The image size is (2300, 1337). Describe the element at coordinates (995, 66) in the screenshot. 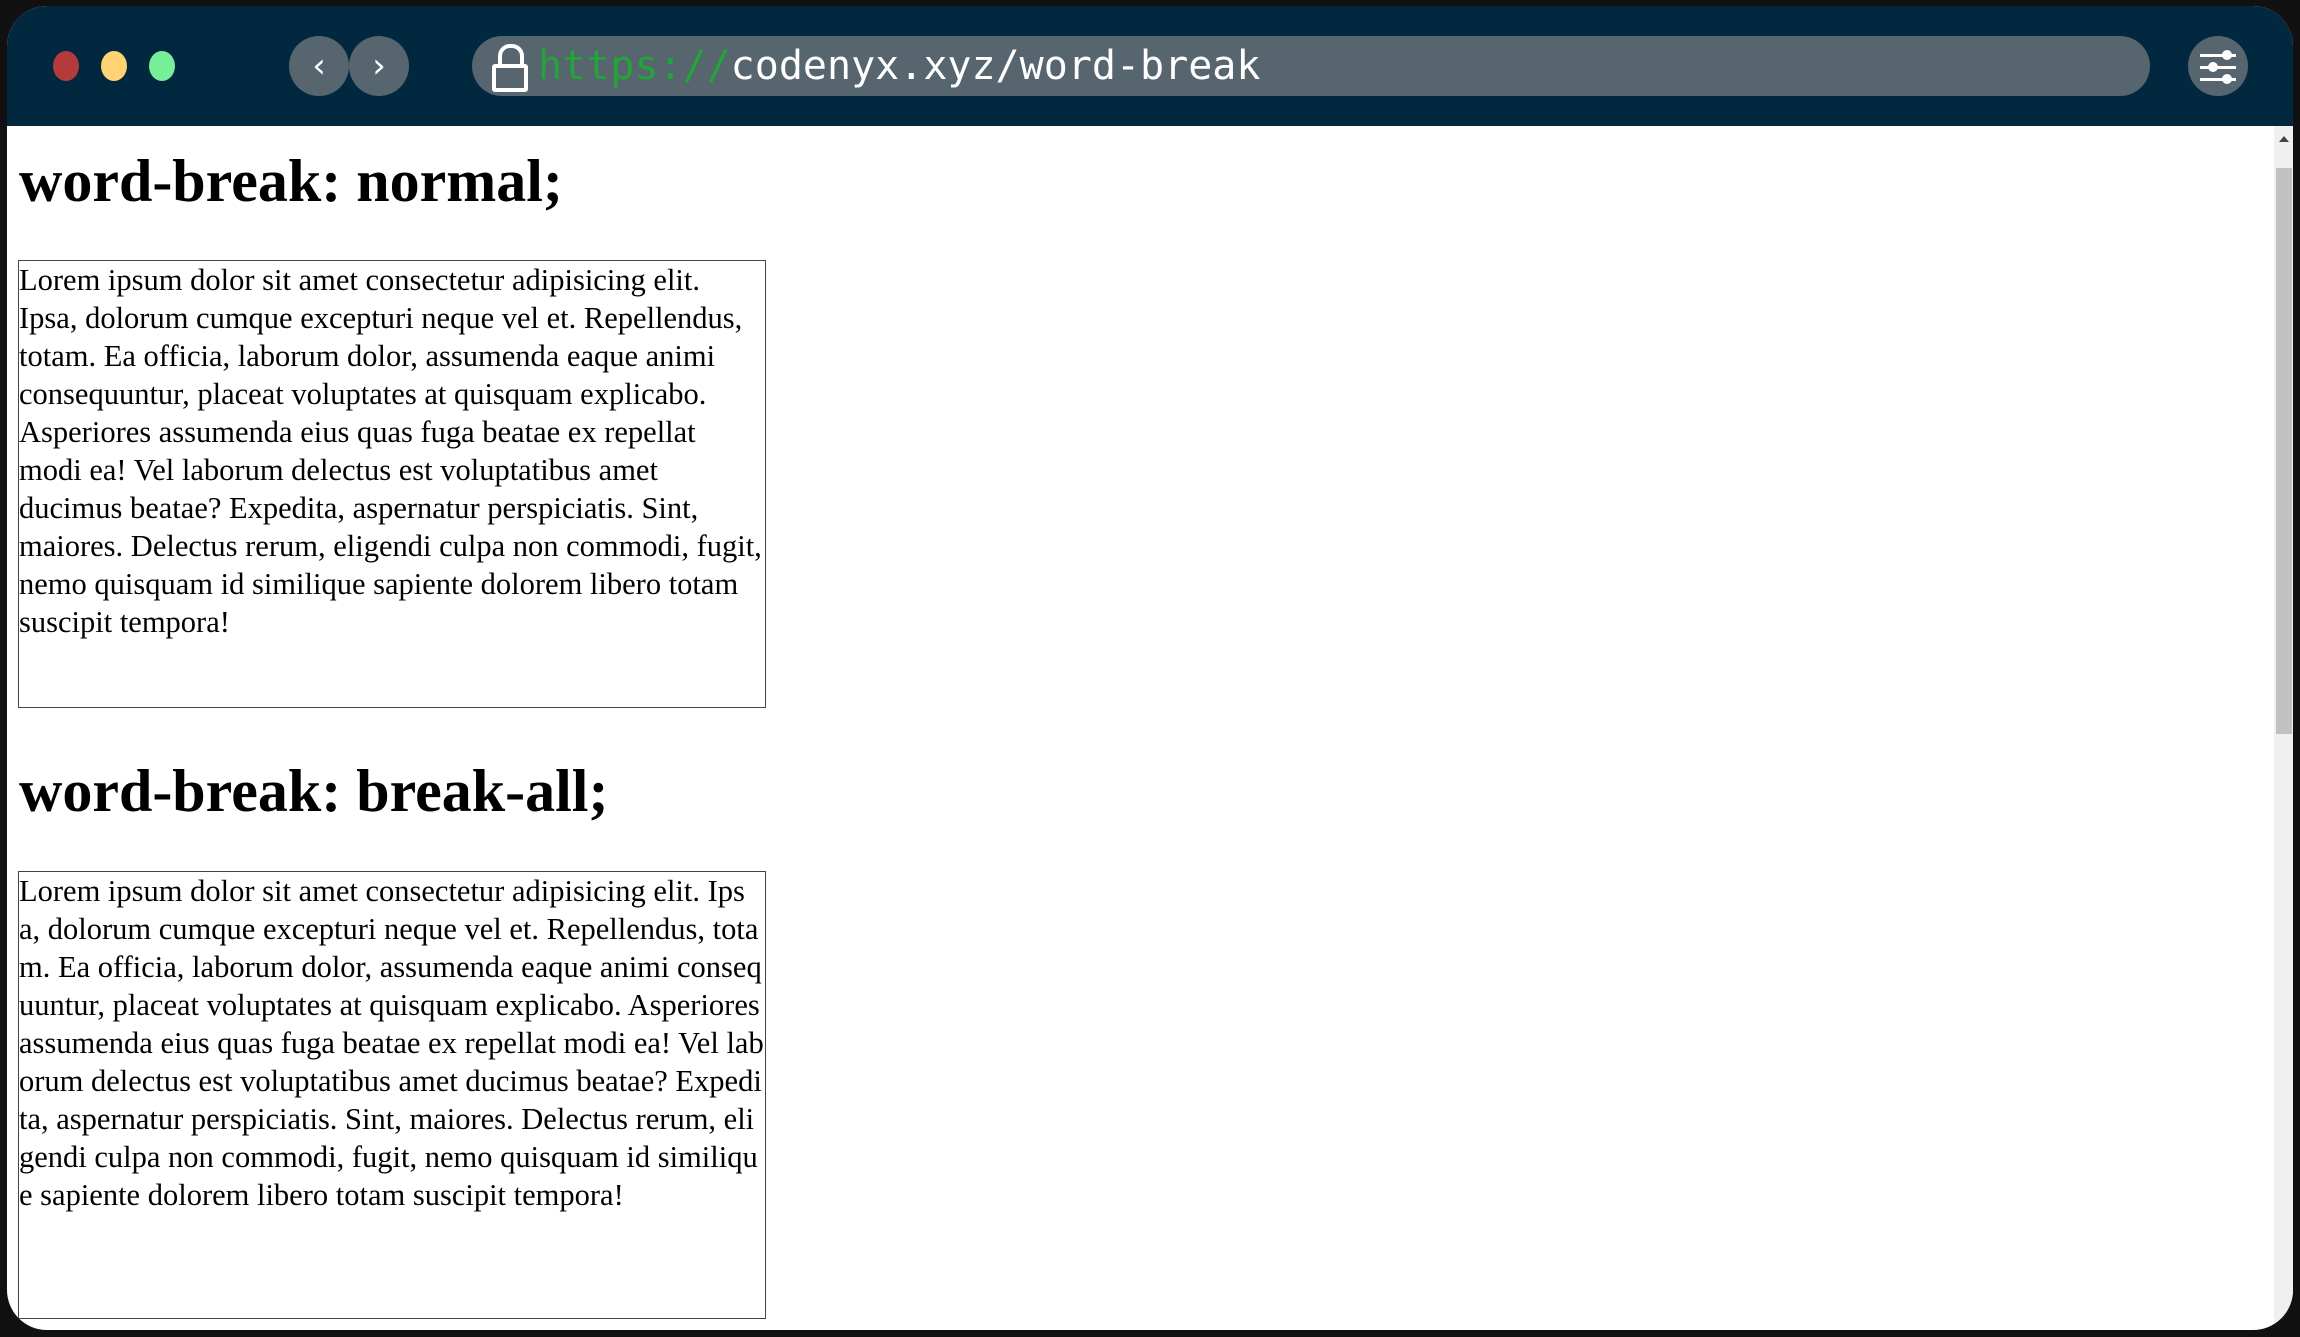

I see `url-path: codenyx.xyz/word-break` at that location.